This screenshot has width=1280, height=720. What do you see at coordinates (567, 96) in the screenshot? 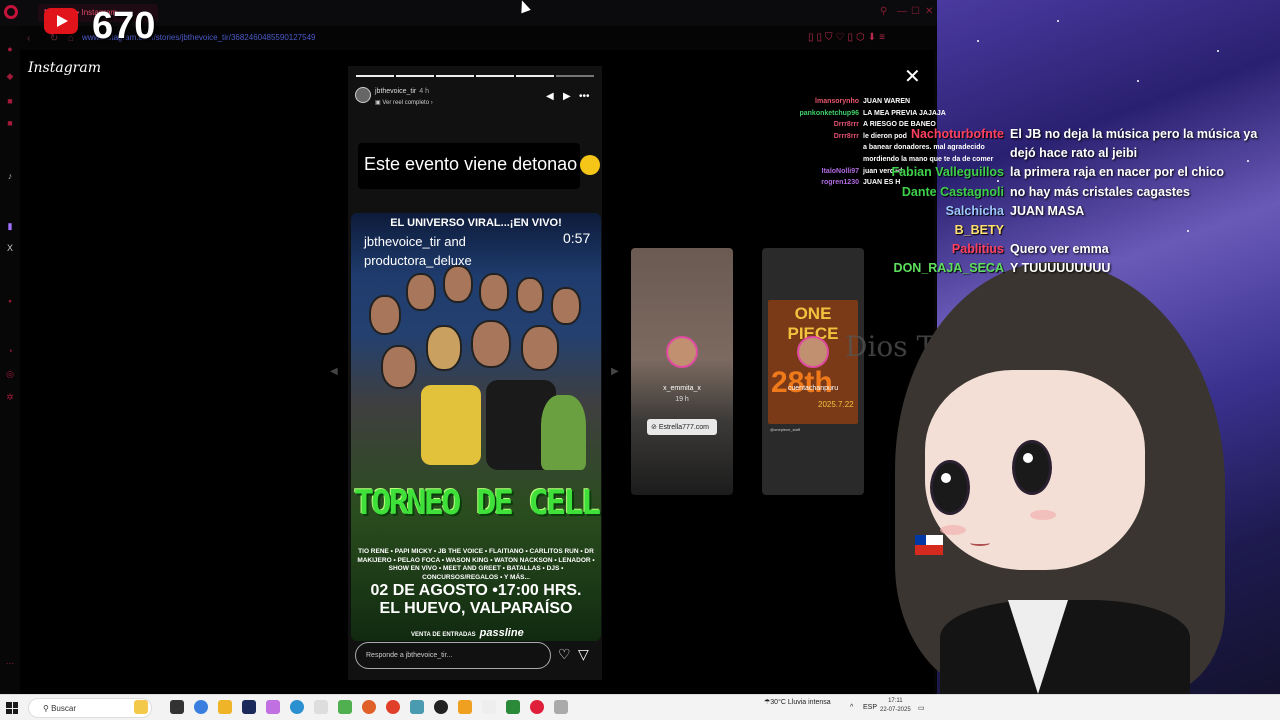
I see `play-icon: ▶` at bounding box center [567, 96].